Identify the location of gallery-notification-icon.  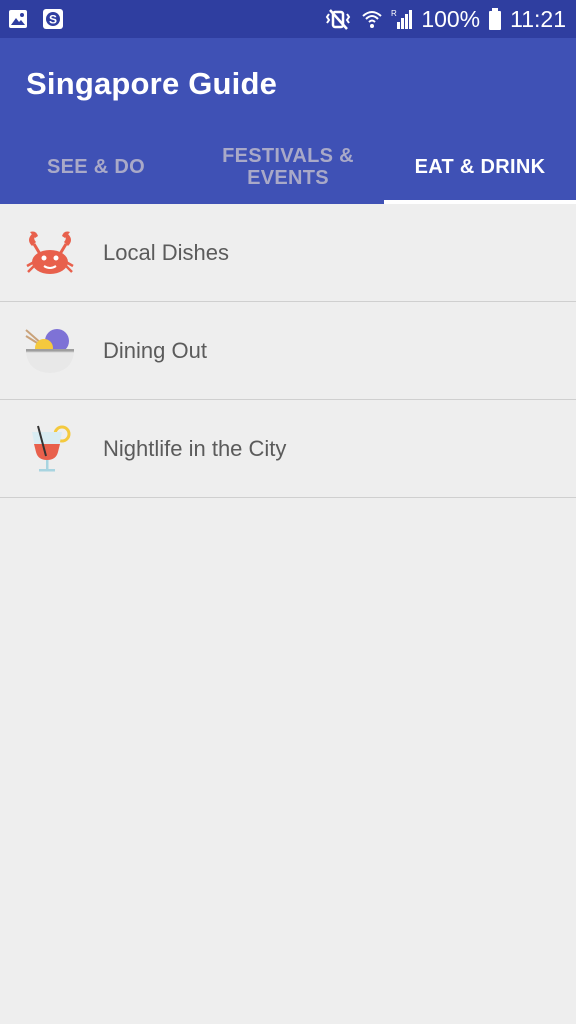
(18, 19).